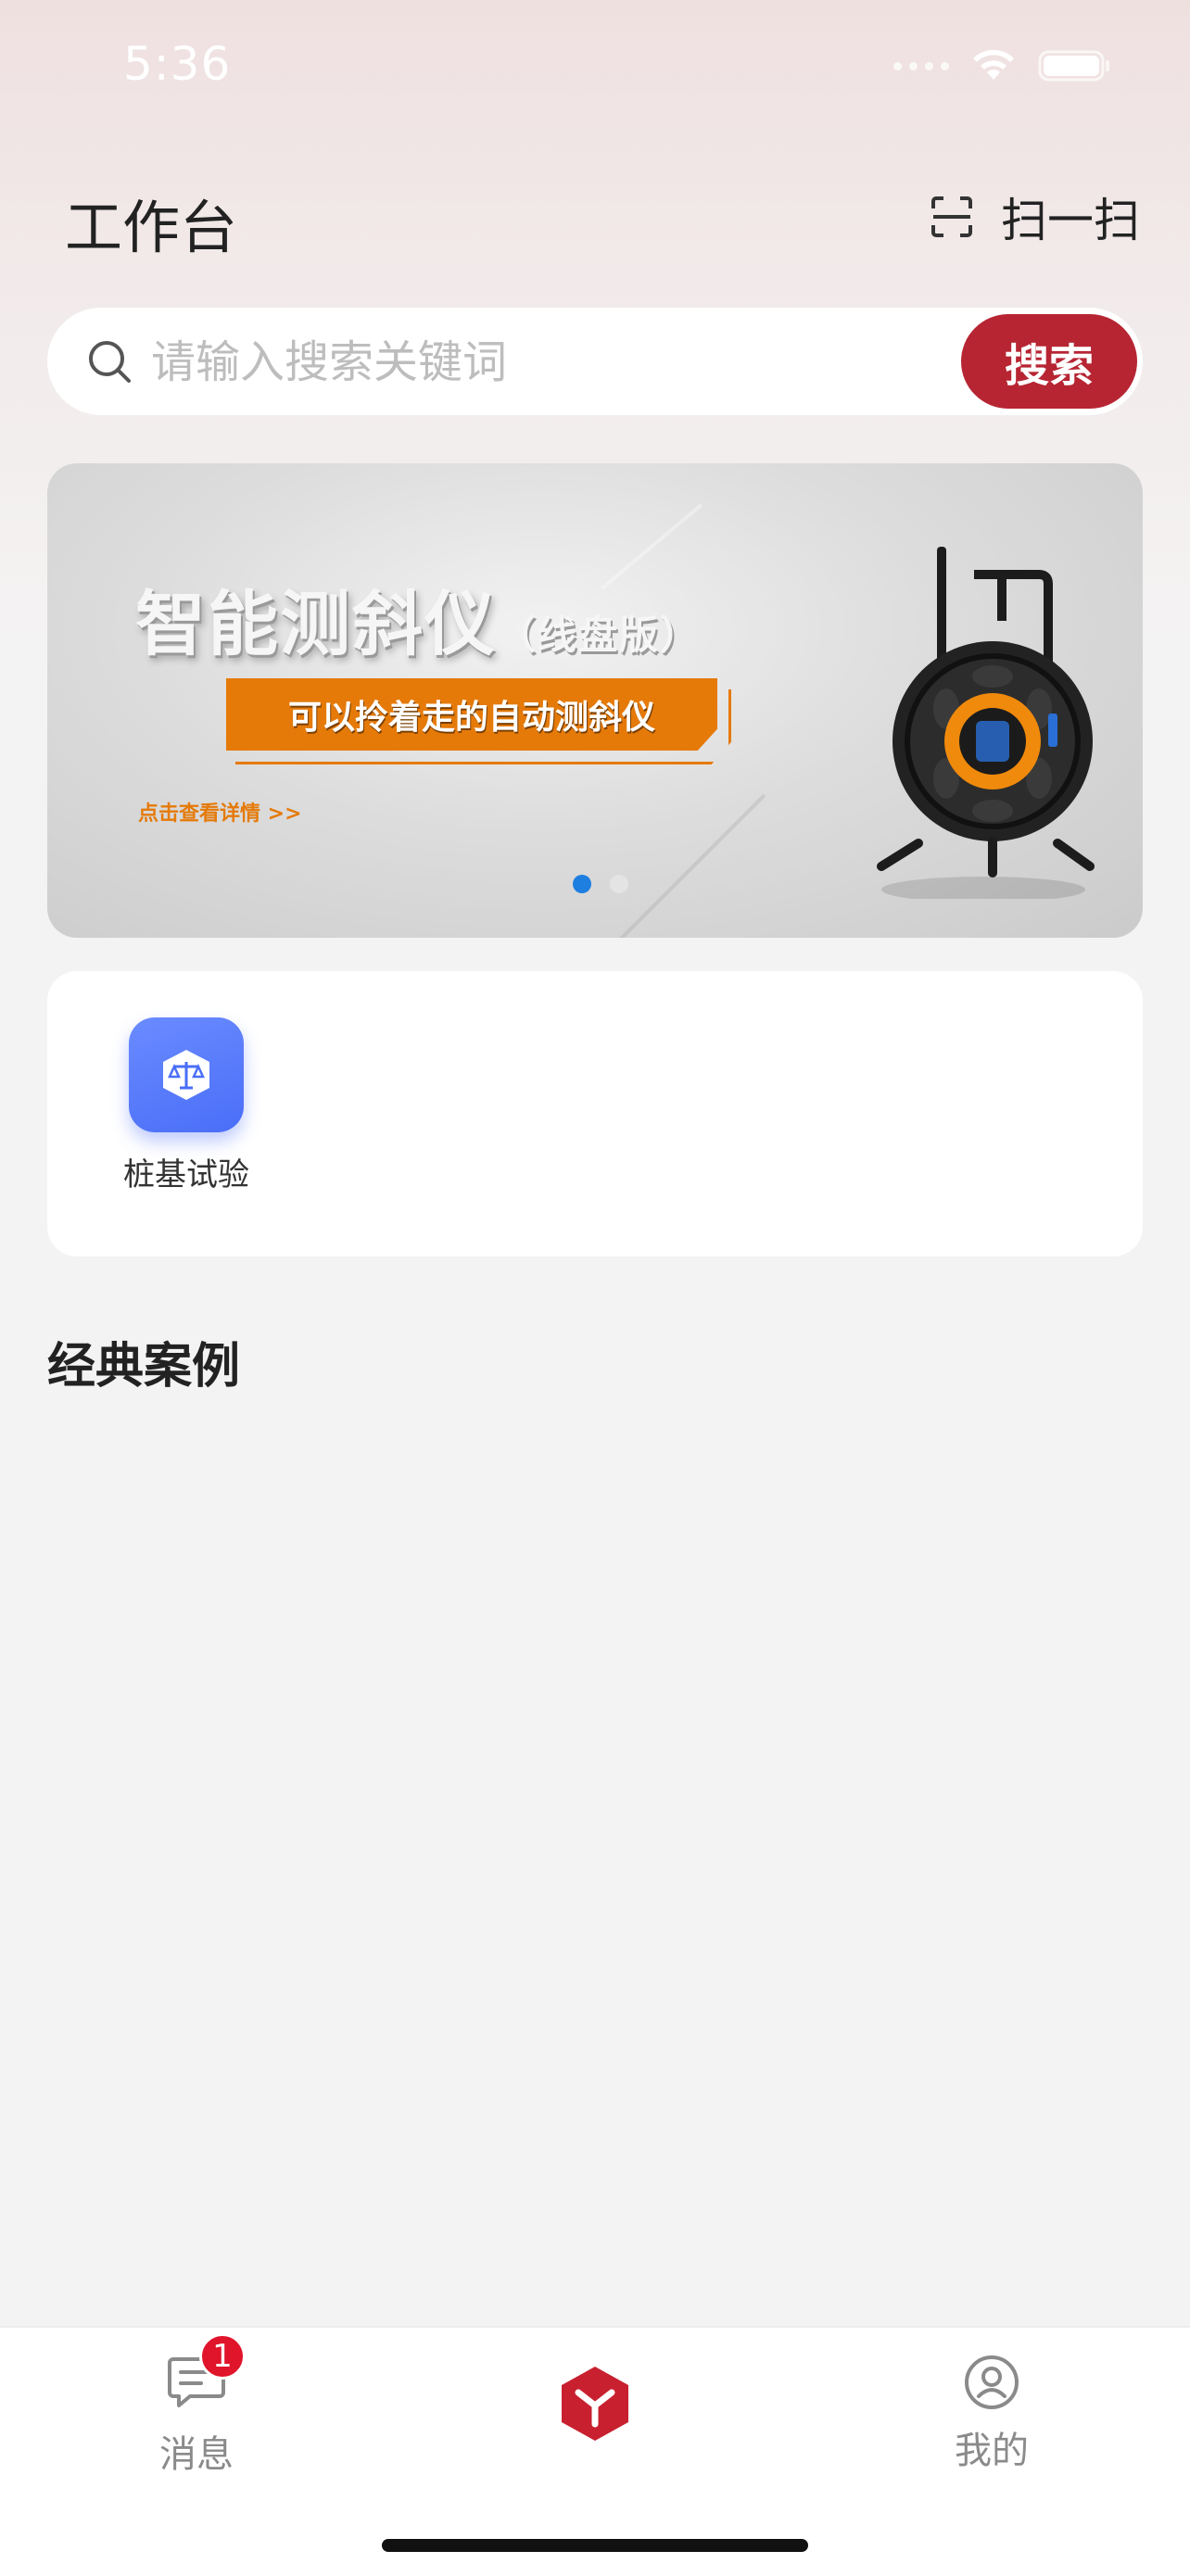 Image resolution: width=1190 pixels, height=2576 pixels. I want to click on app-icon-tile, so click(186, 1075).